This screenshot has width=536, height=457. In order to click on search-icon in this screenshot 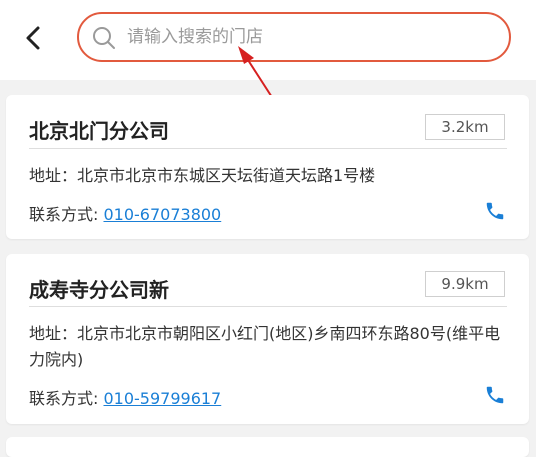, I will do `click(104, 38)`.